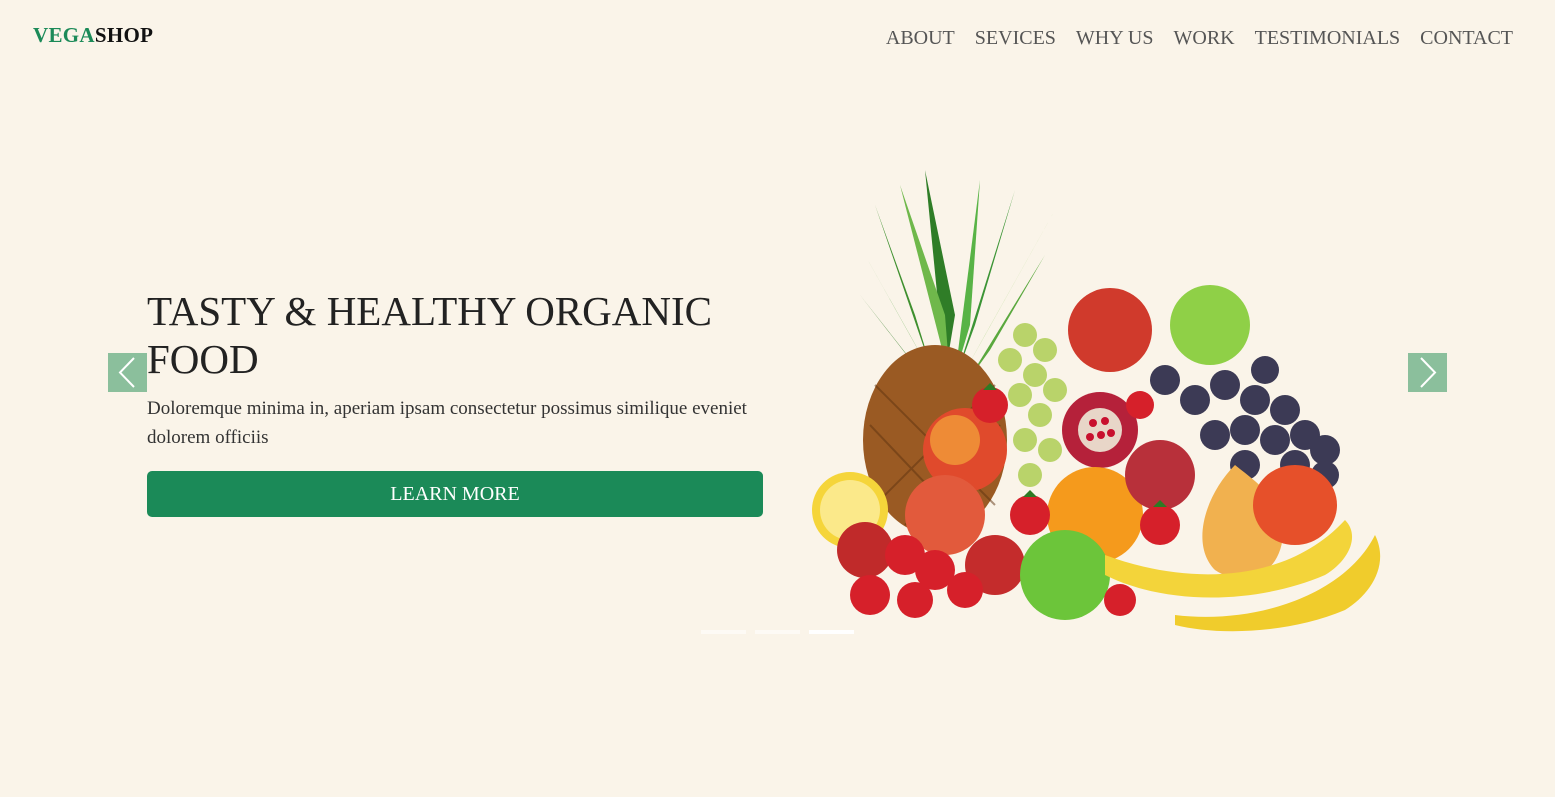 The width and height of the screenshot is (1555, 797). I want to click on nav-item-contact: CONTACT, so click(1466, 38).